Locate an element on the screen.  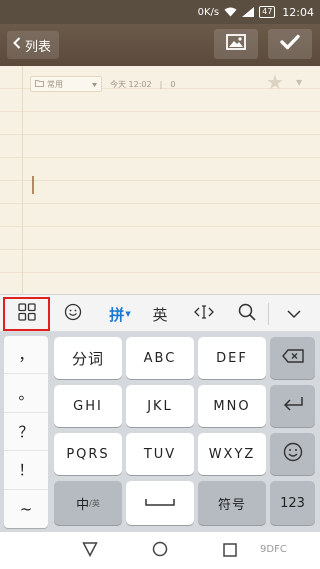
system-nav-bar: 9DFC is located at coordinates (160, 550).